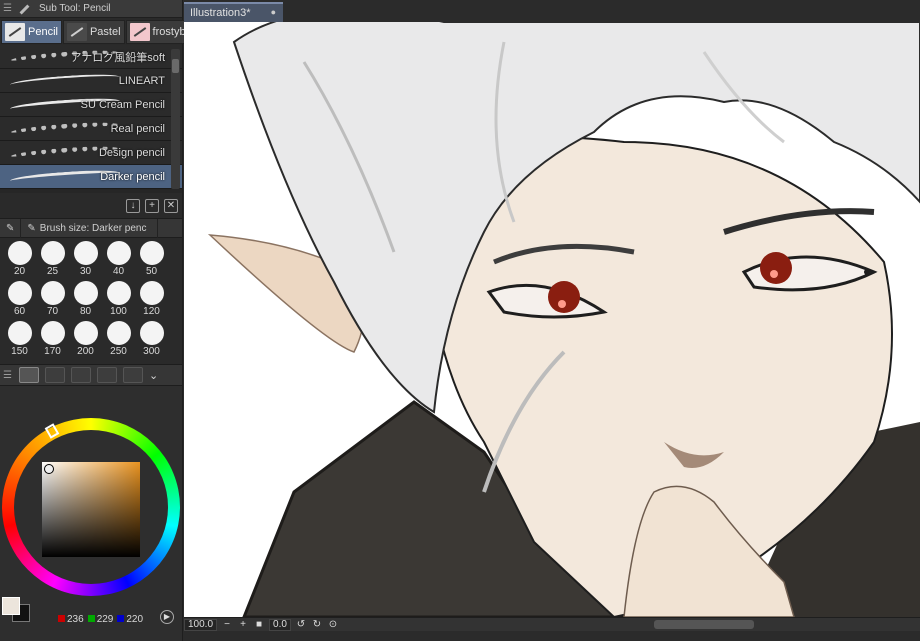 The image size is (920, 641). What do you see at coordinates (118, 311) in the screenshot?
I see `brush-size-label: 100` at bounding box center [118, 311].